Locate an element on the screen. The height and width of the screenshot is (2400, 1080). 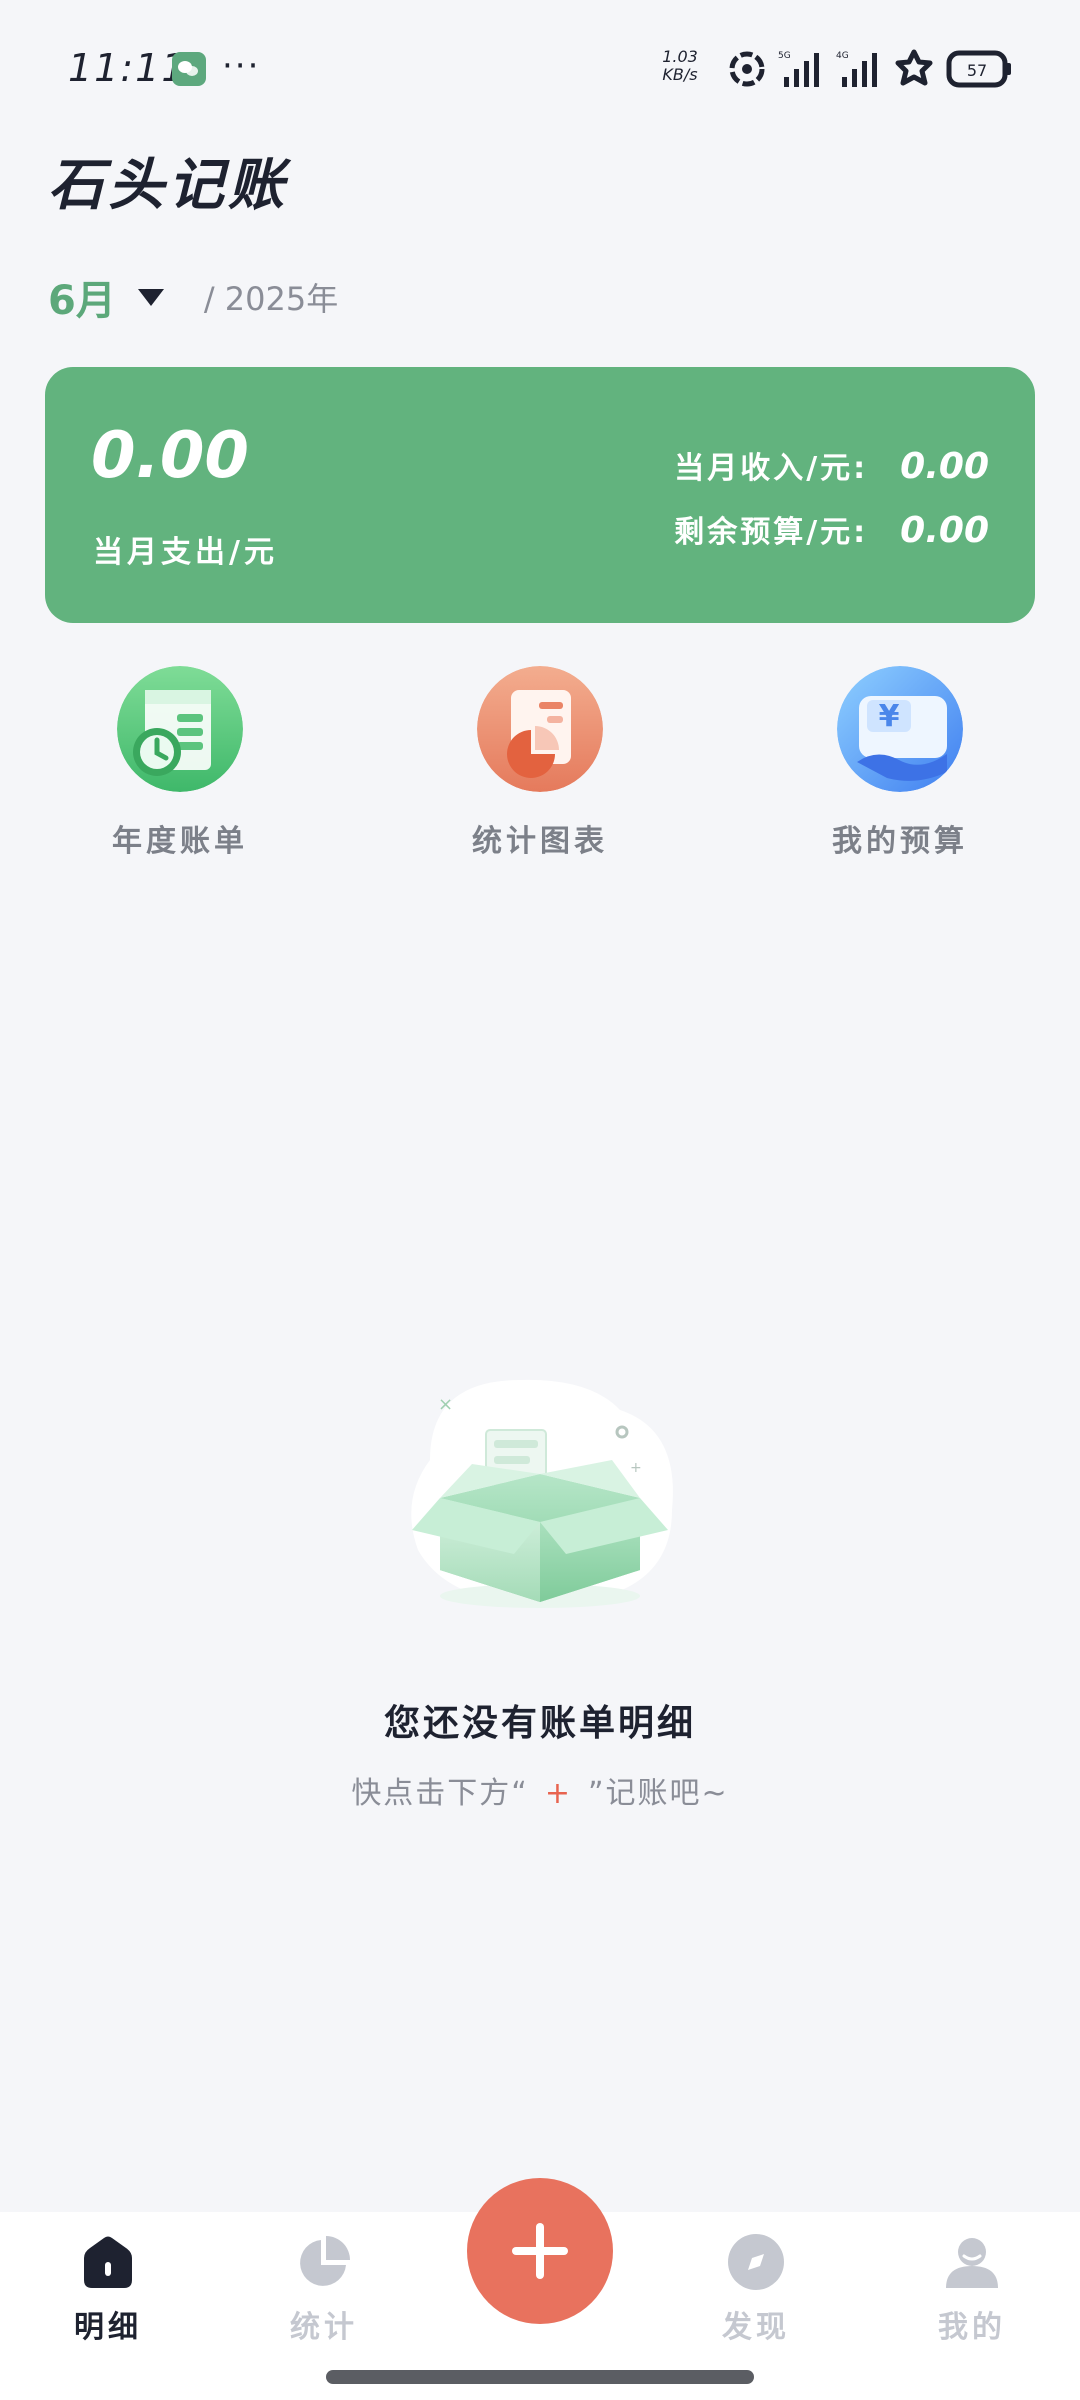
budget-label: 剩余预算/元: is located at coordinates (771, 532).